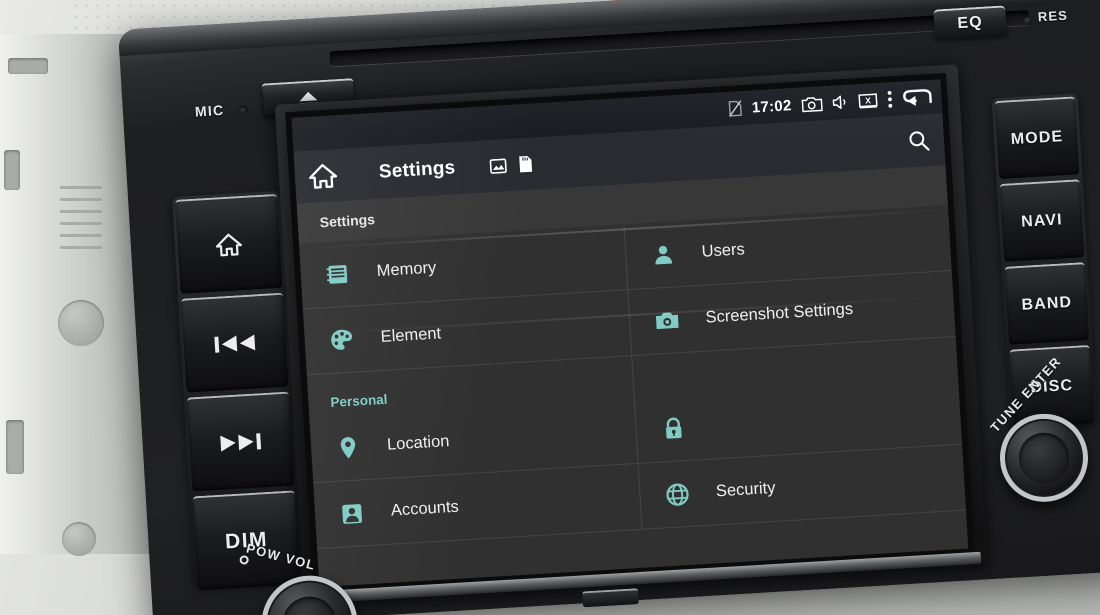  Describe the element at coordinates (970, 22) in the screenshot. I see `eq-button: EQ` at that location.